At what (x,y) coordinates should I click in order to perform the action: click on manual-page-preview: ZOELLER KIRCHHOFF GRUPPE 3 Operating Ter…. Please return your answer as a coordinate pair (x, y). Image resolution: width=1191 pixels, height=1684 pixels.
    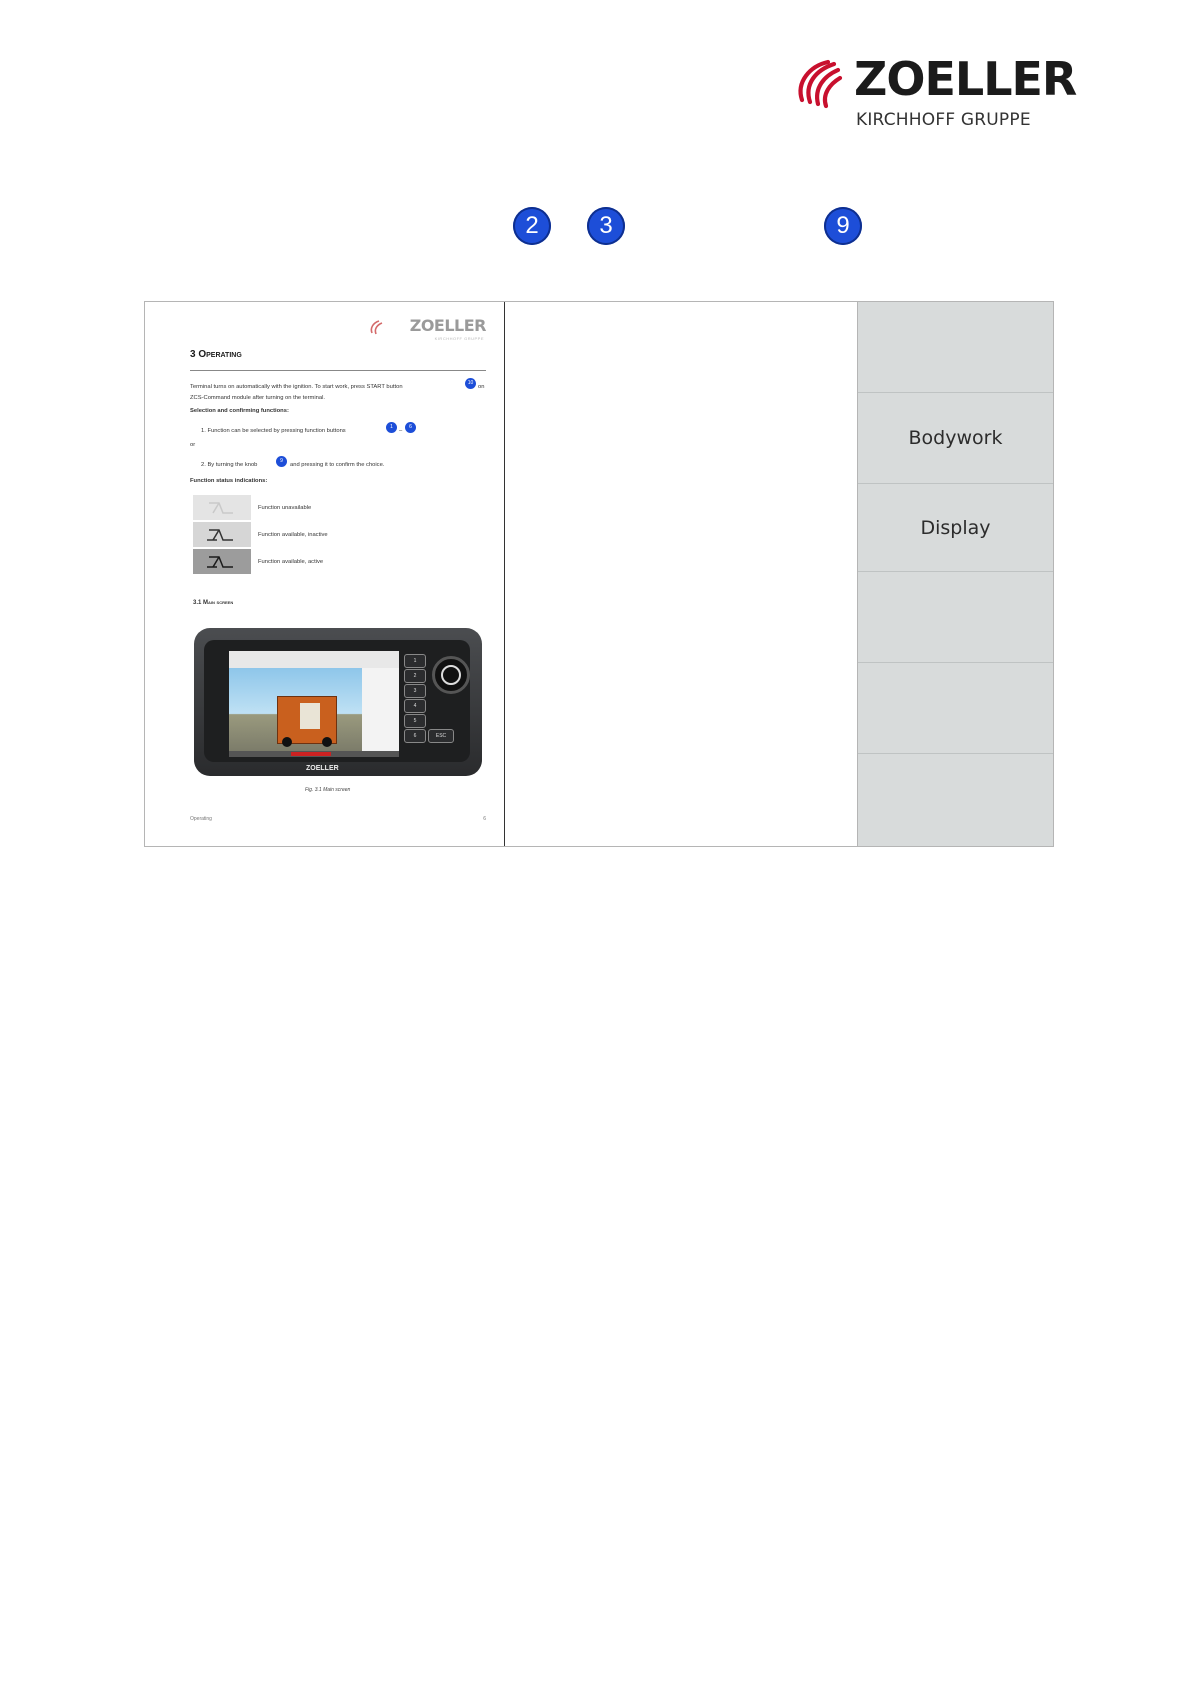
    Looking at the image, I should click on (325, 574).